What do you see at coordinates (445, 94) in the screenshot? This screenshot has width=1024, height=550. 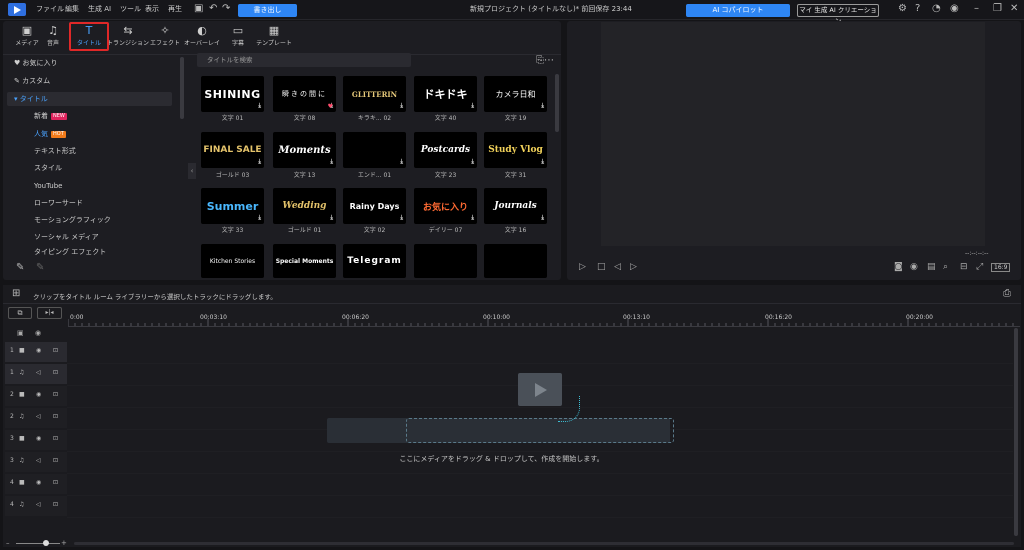 I see `title-card: ドキドキ ⤓` at bounding box center [445, 94].